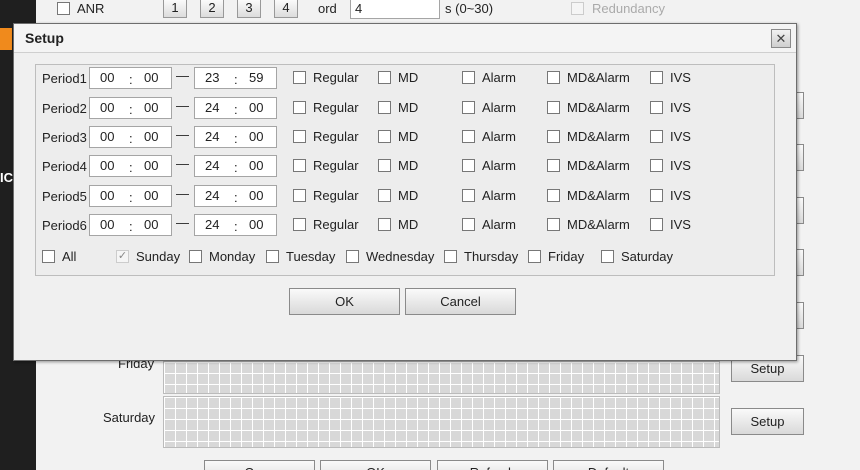 The height and width of the screenshot is (470, 860). What do you see at coordinates (256, 77) in the screenshot?
I see `end-minute: 59` at bounding box center [256, 77].